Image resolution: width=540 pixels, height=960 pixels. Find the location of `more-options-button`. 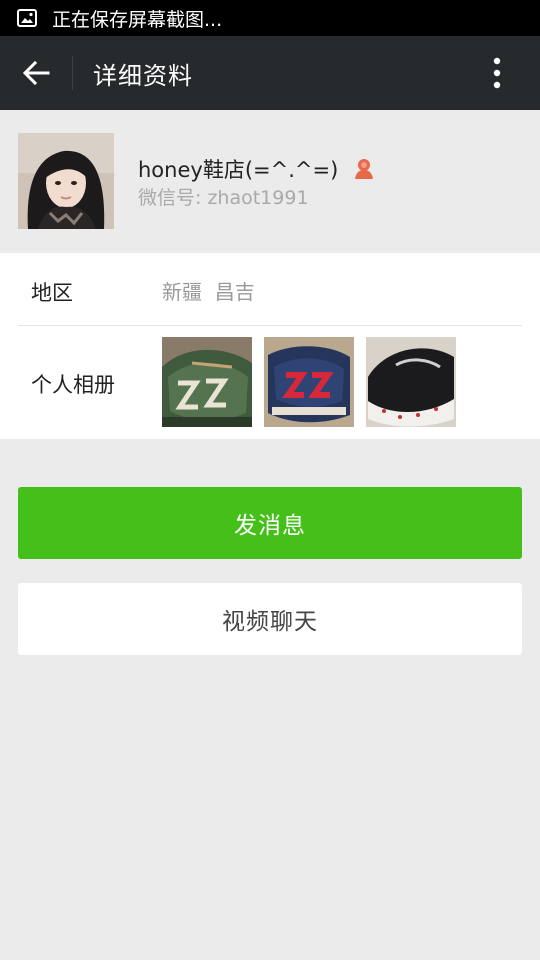

more-options-button is located at coordinates (497, 73).